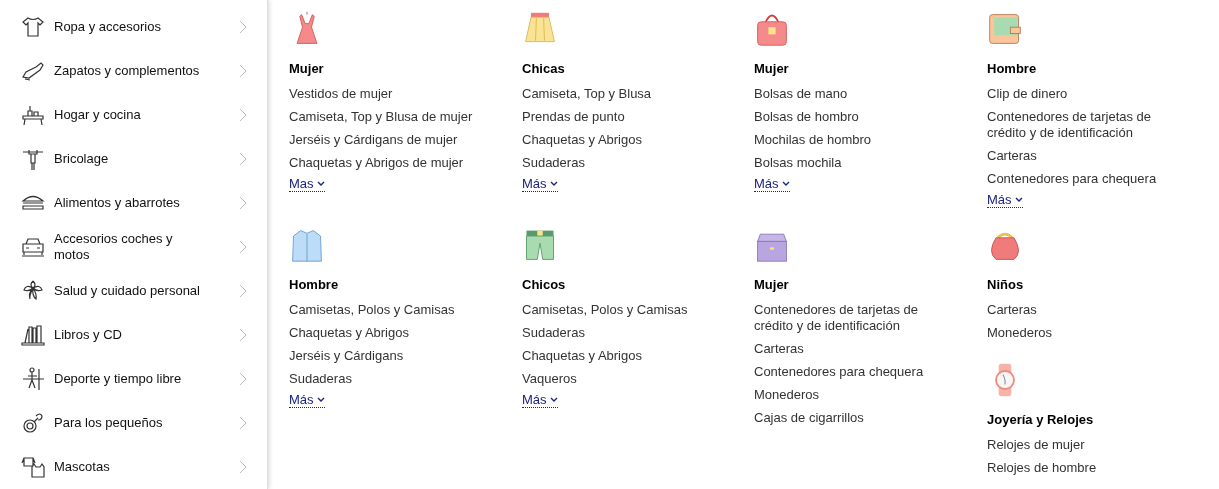 This screenshot has width=1219, height=489. Describe the element at coordinates (33, 379) in the screenshot. I see `hiker-icon` at that location.